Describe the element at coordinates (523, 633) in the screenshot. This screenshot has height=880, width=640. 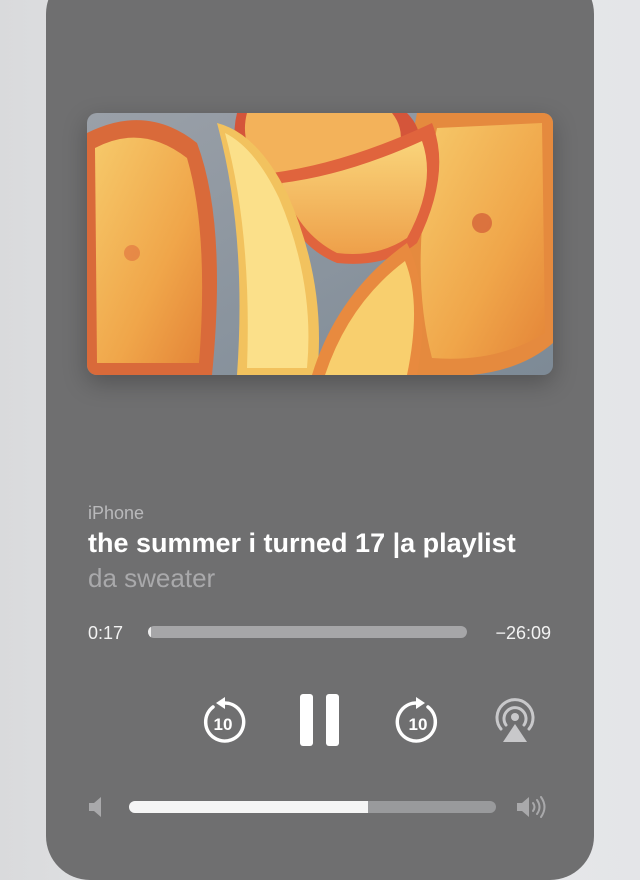
I see `remaining-time: −26:09` at that location.